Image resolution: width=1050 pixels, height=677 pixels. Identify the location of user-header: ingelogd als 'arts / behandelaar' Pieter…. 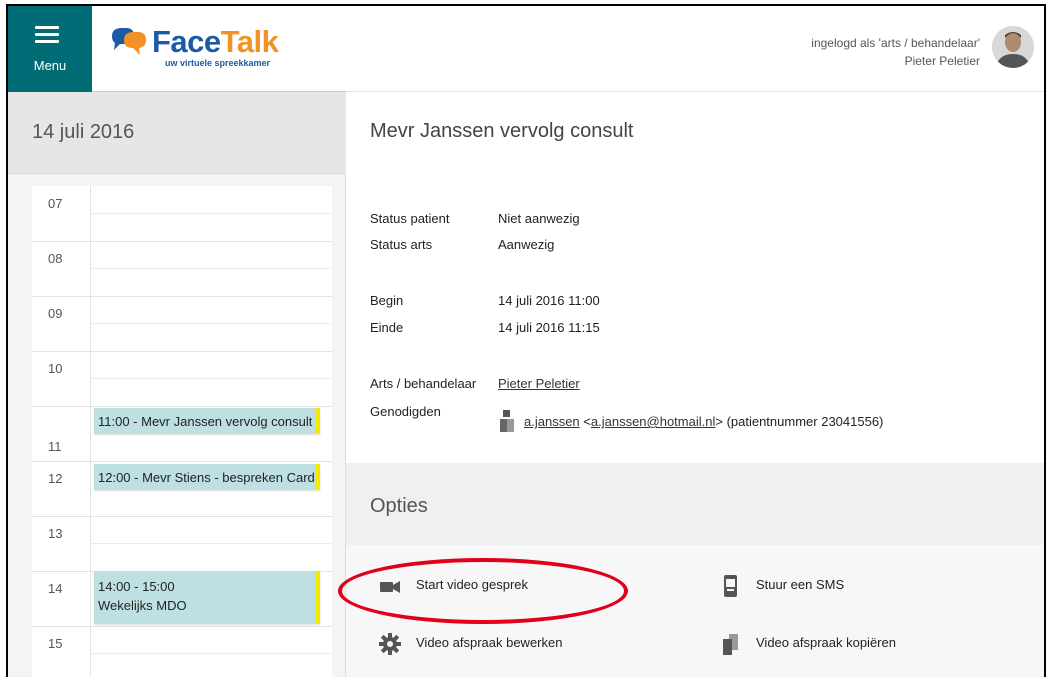
(695, 49).